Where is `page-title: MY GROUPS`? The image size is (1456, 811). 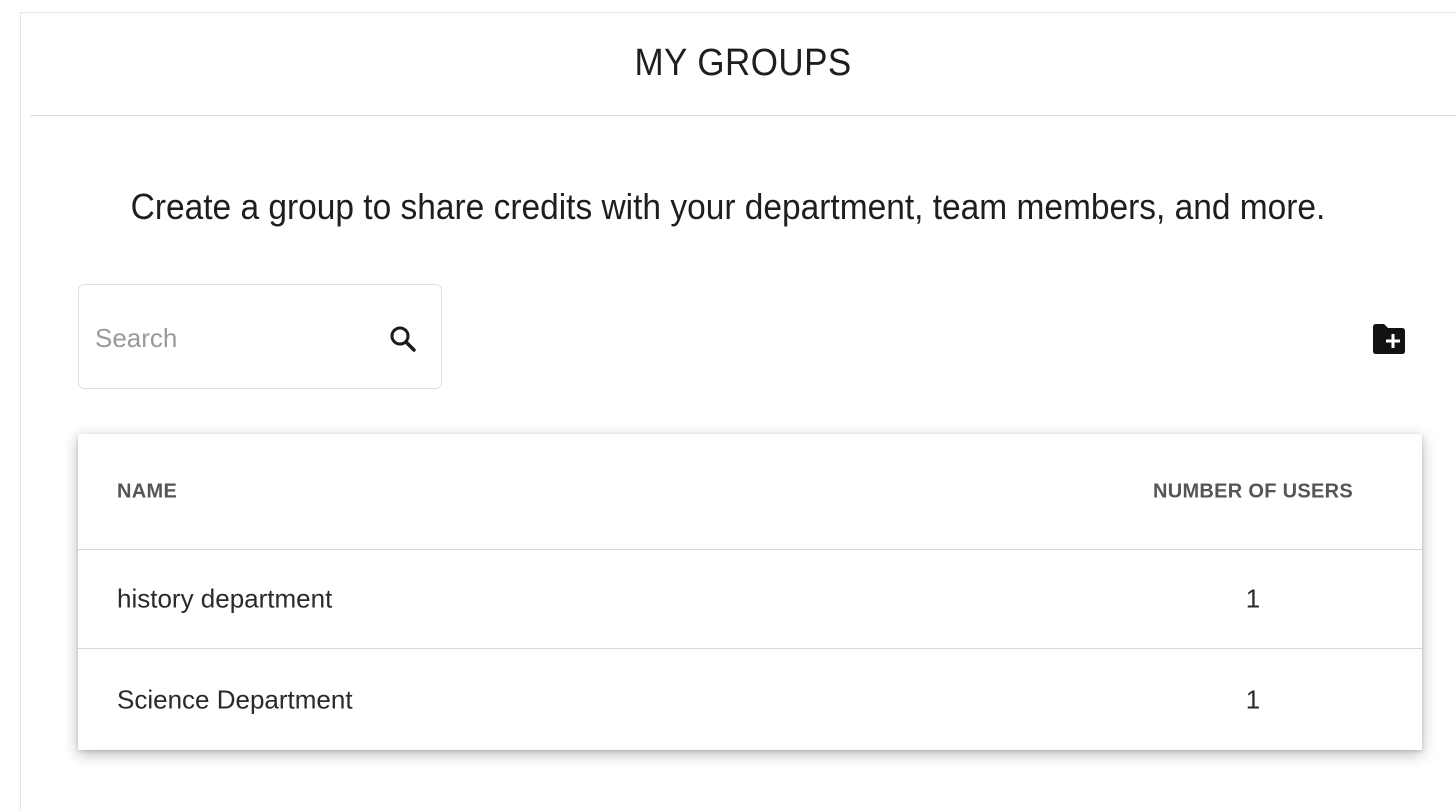
page-title: MY GROUPS is located at coordinates (743, 63).